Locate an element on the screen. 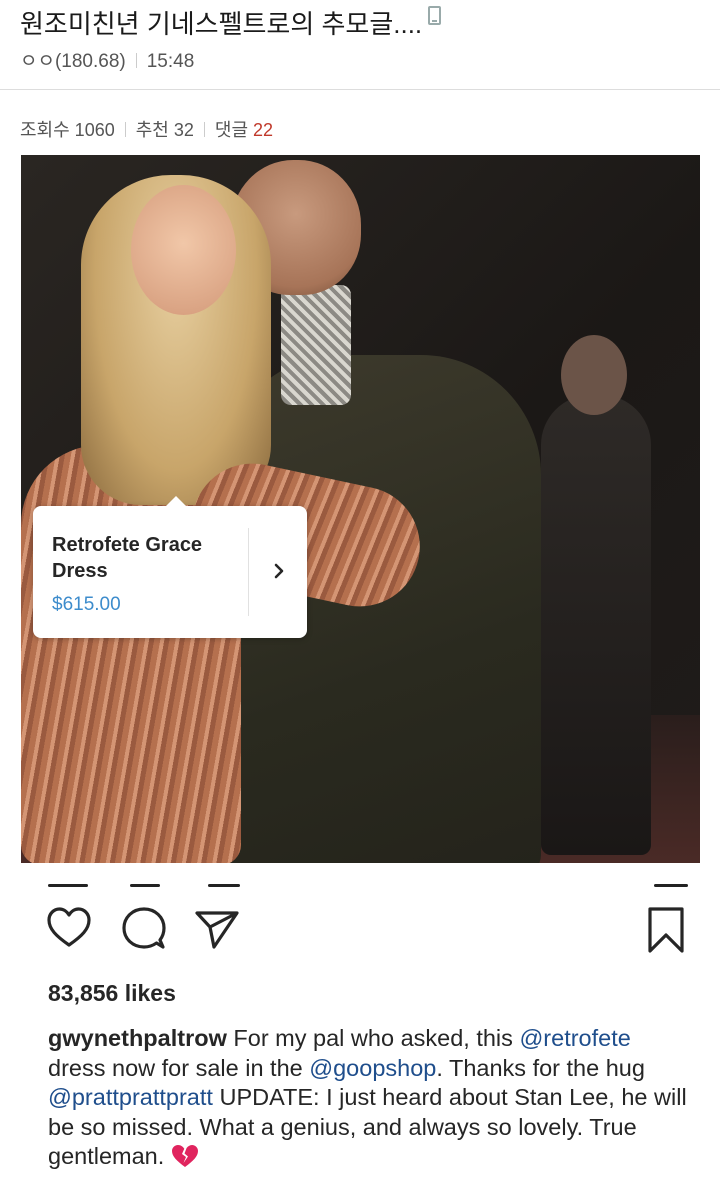  meta-separator is located at coordinates (136, 60).